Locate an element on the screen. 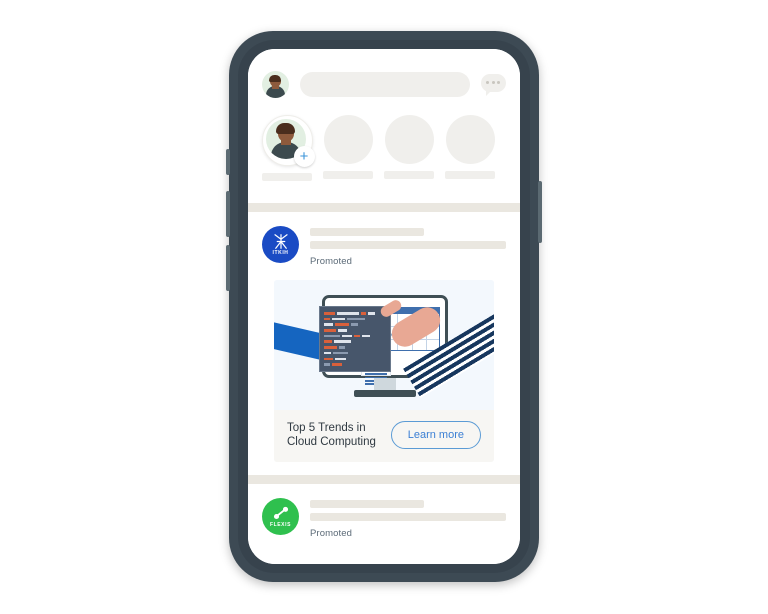 Image resolution: width=768 pixels, height=614 pixels. brand-logo-wordmark: ITKIH is located at coordinates (280, 252).